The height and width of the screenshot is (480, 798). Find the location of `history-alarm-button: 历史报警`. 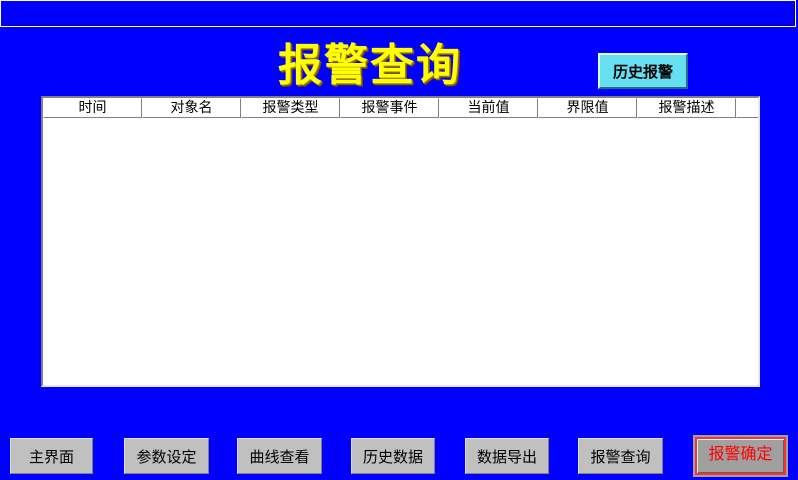

history-alarm-button: 历史报警 is located at coordinates (643, 71).